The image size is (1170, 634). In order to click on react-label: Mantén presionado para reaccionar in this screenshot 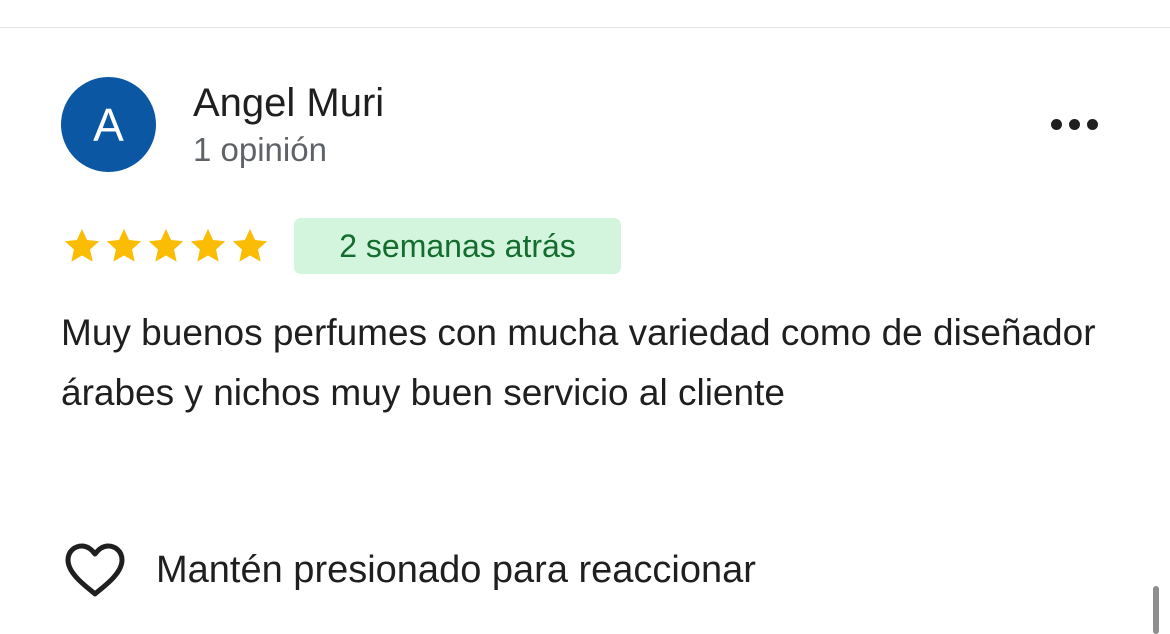, I will do `click(456, 569)`.